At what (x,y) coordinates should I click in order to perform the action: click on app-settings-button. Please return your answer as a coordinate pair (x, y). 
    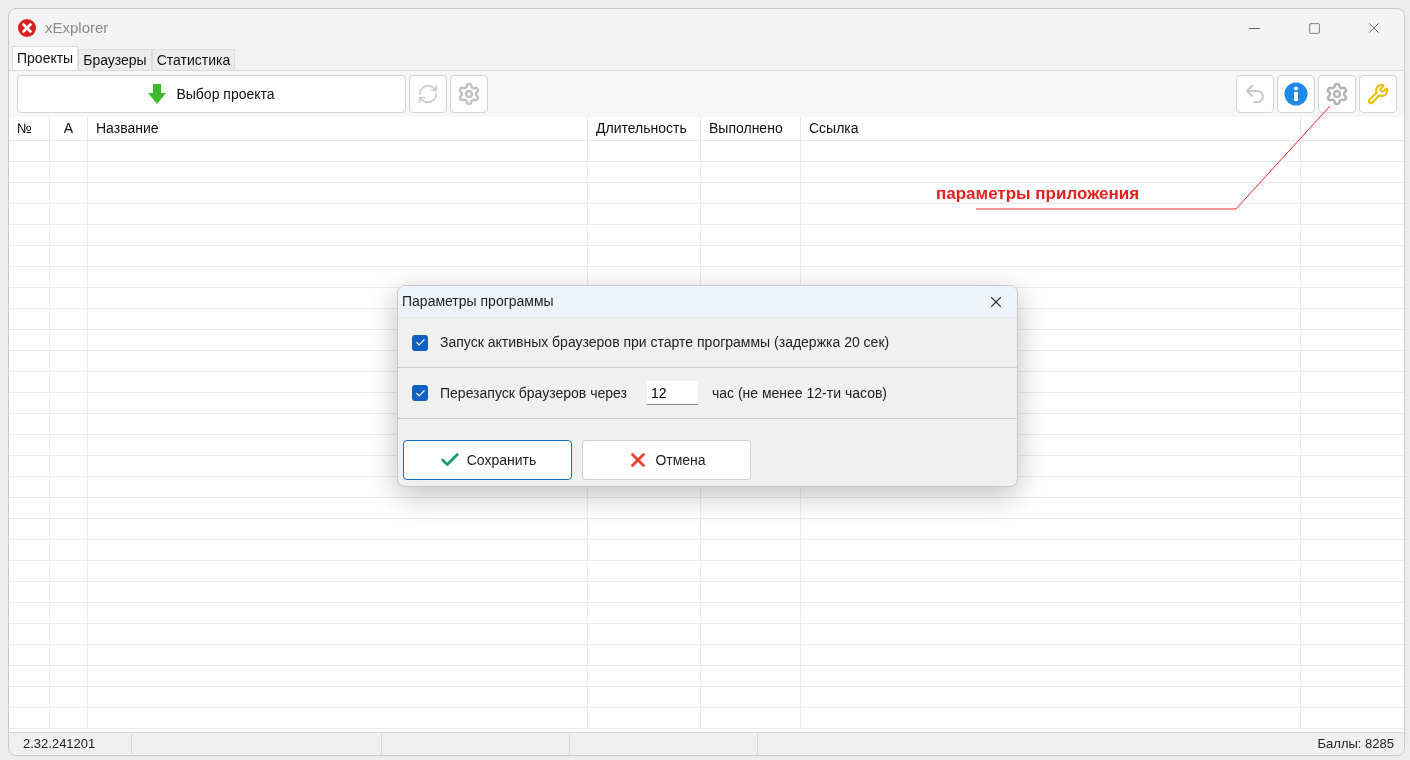
    Looking at the image, I should click on (1337, 94).